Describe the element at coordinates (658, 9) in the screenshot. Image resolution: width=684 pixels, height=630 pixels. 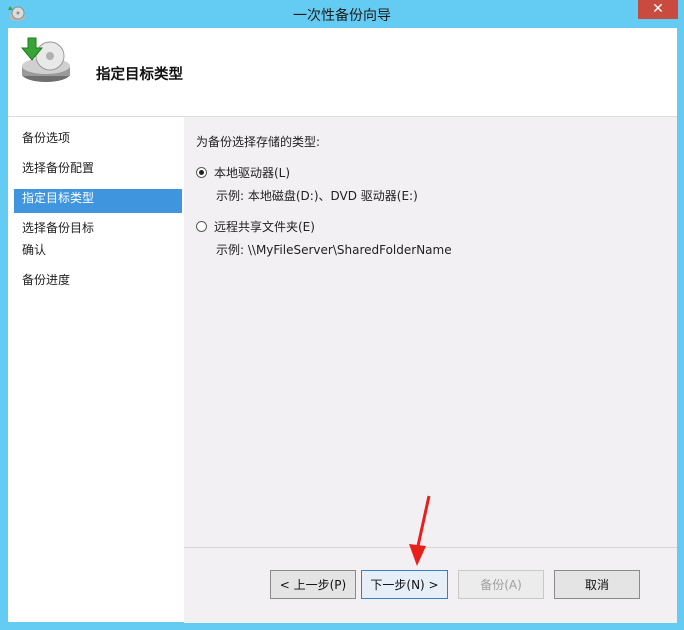
I see `close-button: ✕` at that location.